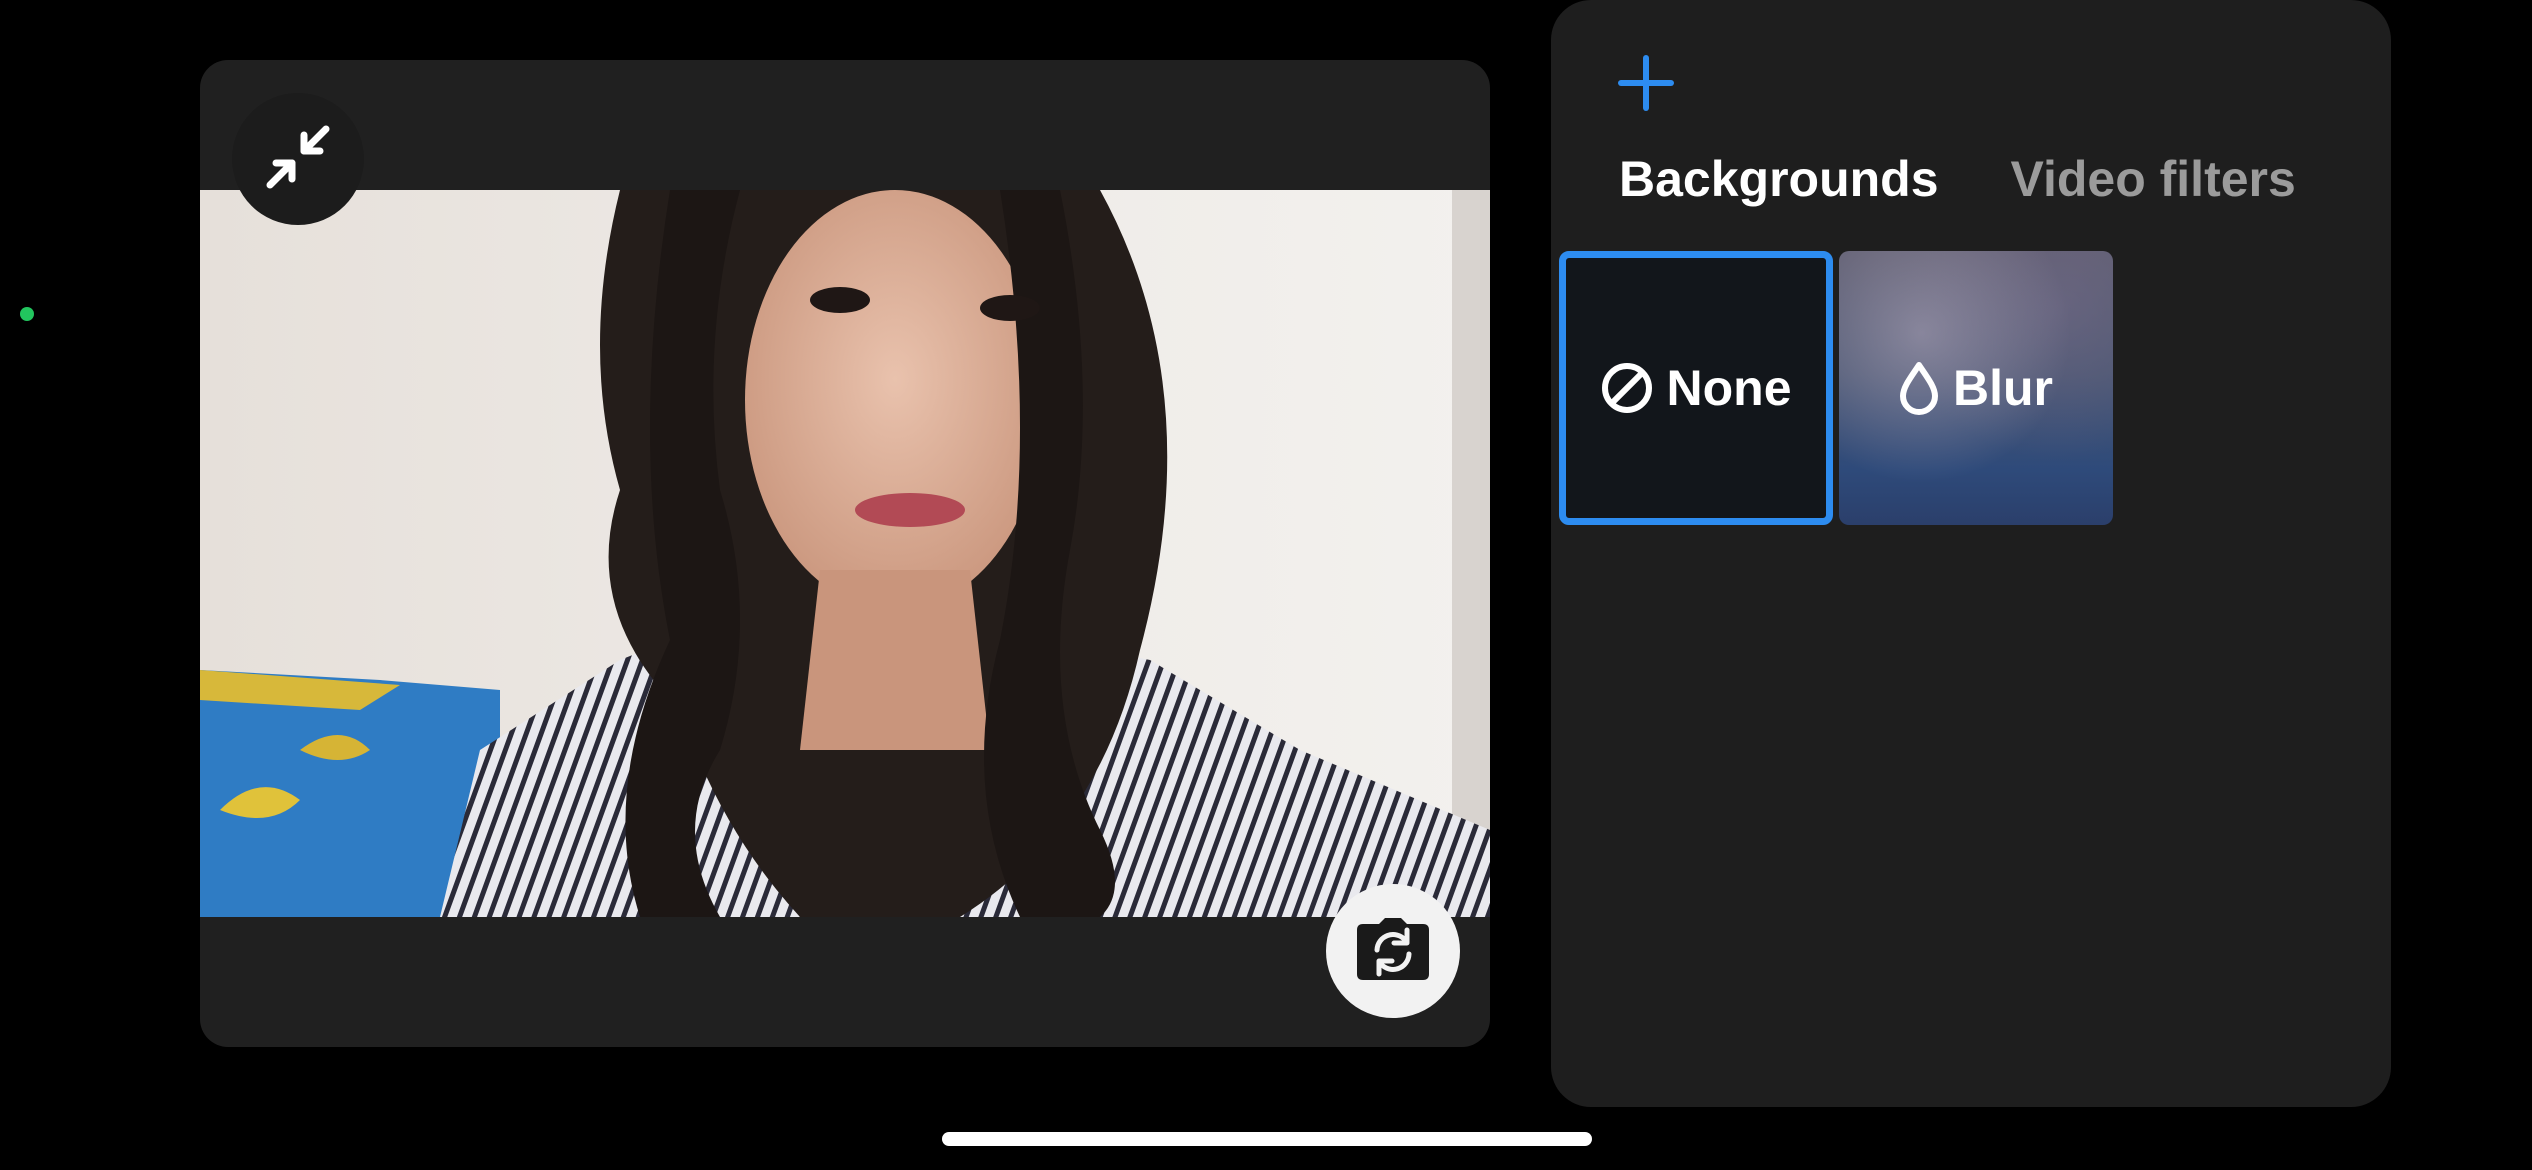 The image size is (2532, 1170). Describe the element at coordinates (1267, 1139) in the screenshot. I see `home-indicator` at that location.